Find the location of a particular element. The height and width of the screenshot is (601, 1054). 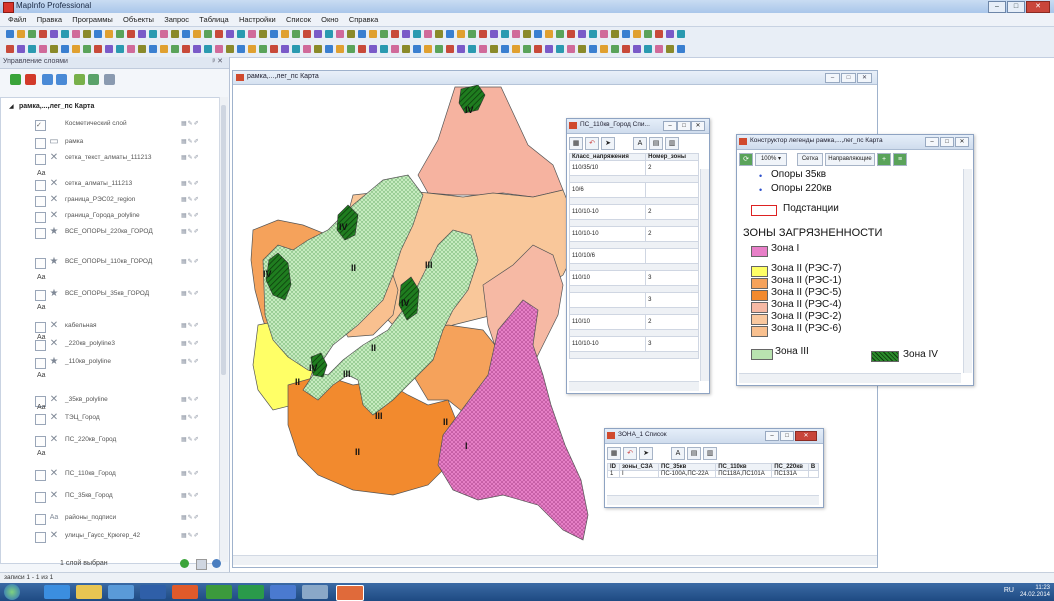

start-button-icon is located at coordinates (12, 592).